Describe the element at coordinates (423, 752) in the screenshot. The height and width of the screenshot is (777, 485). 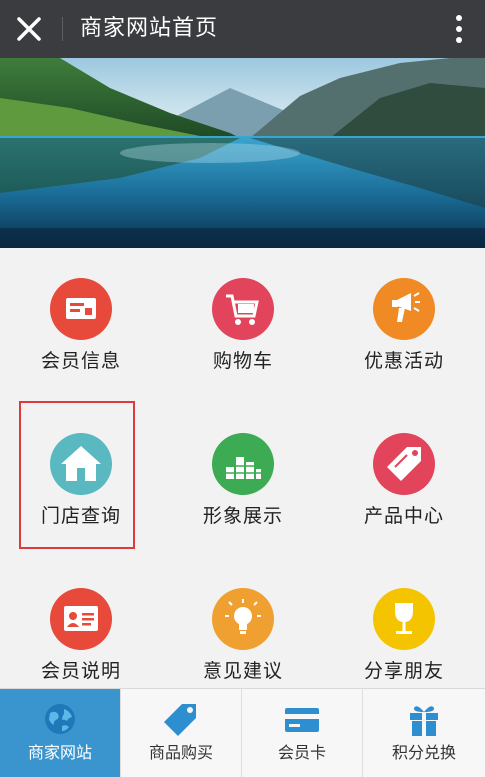
I see `tab-label: 积分兑换` at that location.